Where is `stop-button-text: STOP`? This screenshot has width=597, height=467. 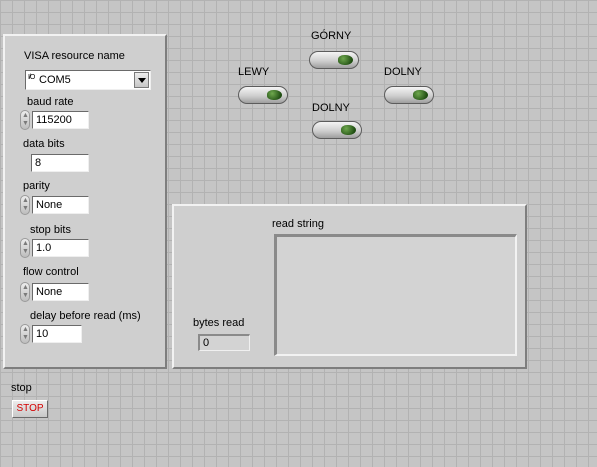 stop-button-text: STOP is located at coordinates (30, 408).